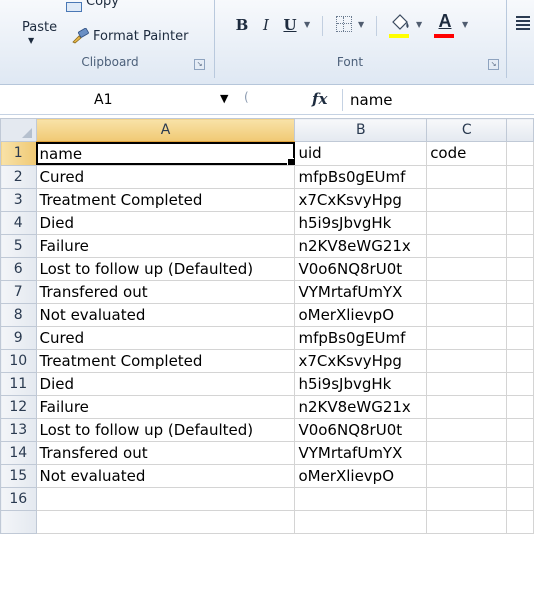 The image size is (534, 590). Describe the element at coordinates (445, 21) in the screenshot. I see `font-color-button: A` at that location.